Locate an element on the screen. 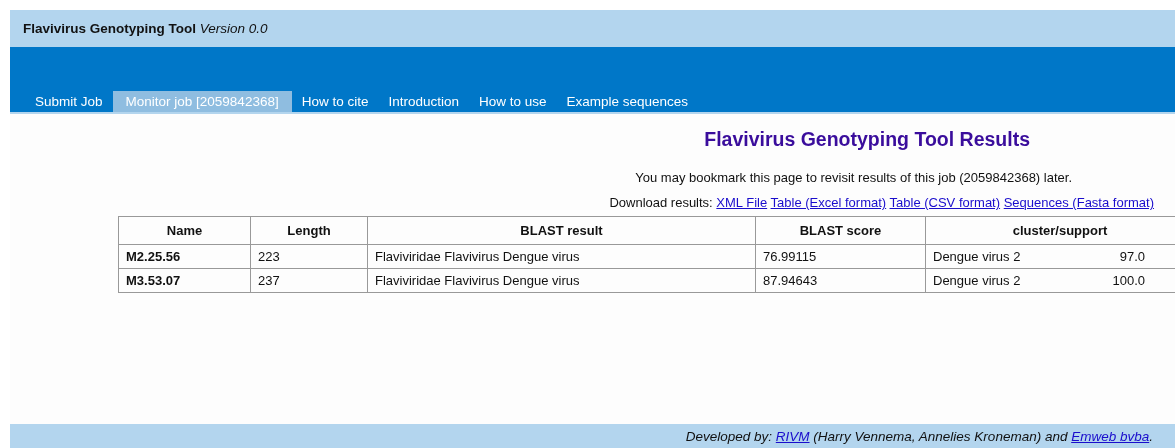 This screenshot has height=448, width=1175. download-link: XML File is located at coordinates (742, 202).